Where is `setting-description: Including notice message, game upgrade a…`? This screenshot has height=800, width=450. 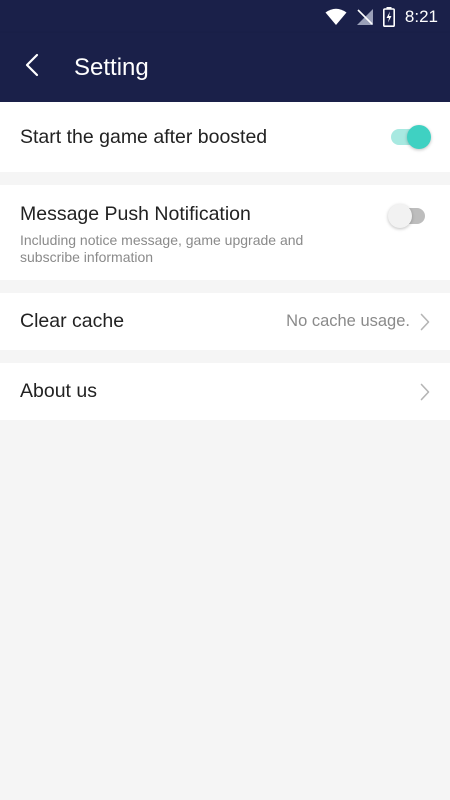
setting-description: Including notice message, game upgrade a… is located at coordinates (162, 248).